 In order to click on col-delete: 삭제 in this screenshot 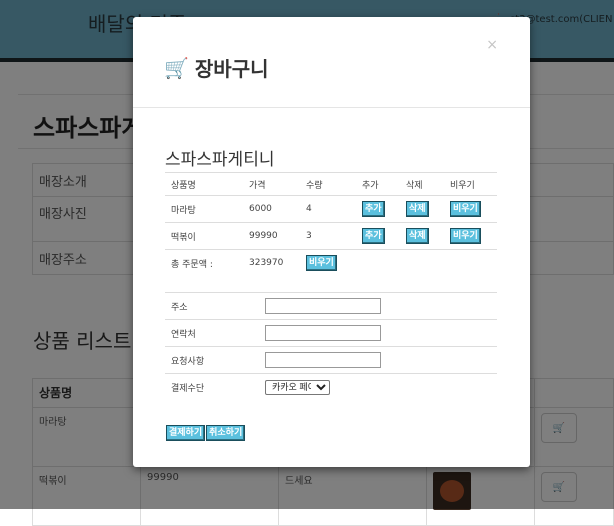, I will do `click(422, 184)`.